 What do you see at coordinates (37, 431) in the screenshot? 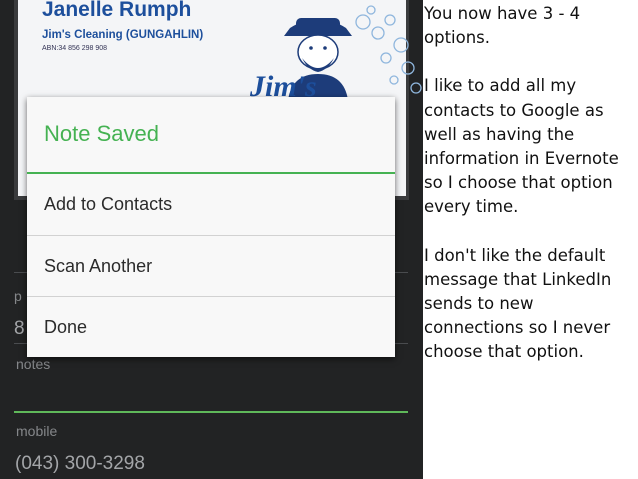
I see `mobile-label: mobile` at bounding box center [37, 431].